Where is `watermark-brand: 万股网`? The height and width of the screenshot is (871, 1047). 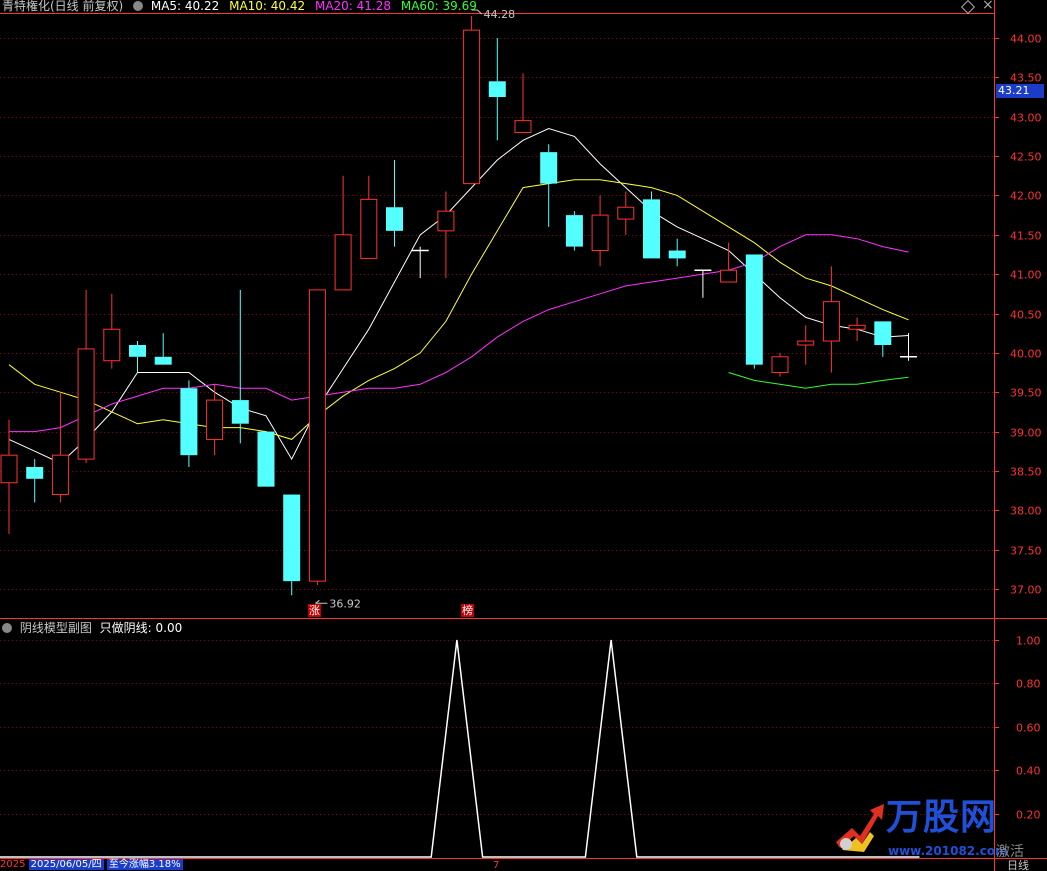
watermark-brand: 万股网 is located at coordinates (942, 817).